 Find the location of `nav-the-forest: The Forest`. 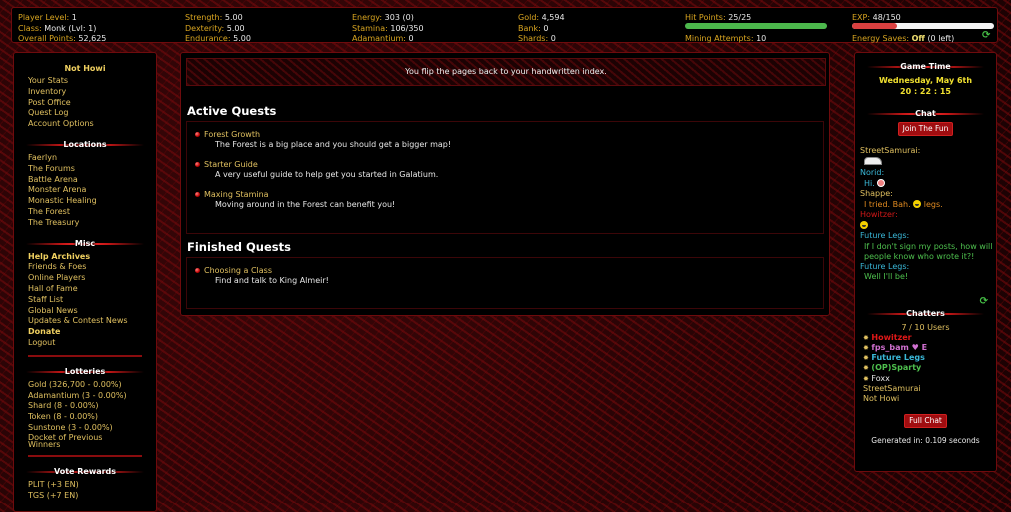

nav-the-forest: The Forest is located at coordinates (85, 212).